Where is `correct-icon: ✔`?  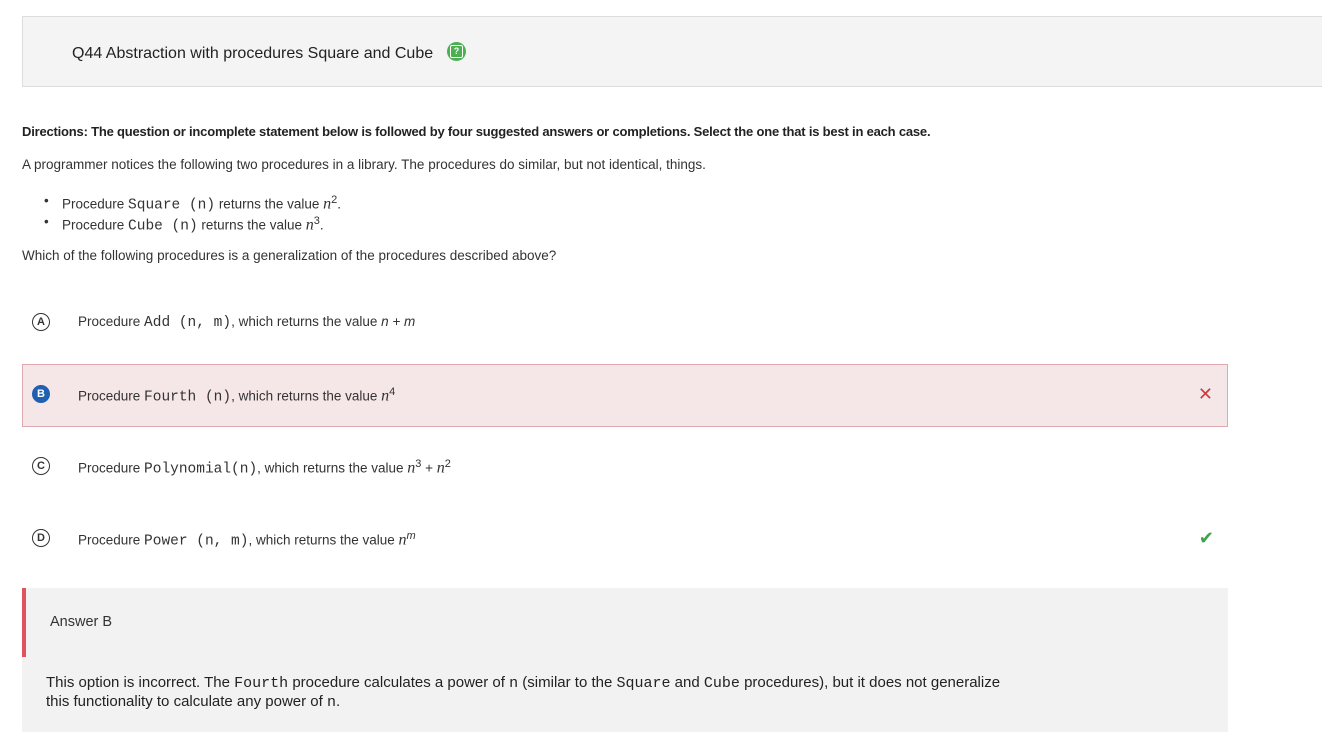
correct-icon: ✔ is located at coordinates (1206, 538).